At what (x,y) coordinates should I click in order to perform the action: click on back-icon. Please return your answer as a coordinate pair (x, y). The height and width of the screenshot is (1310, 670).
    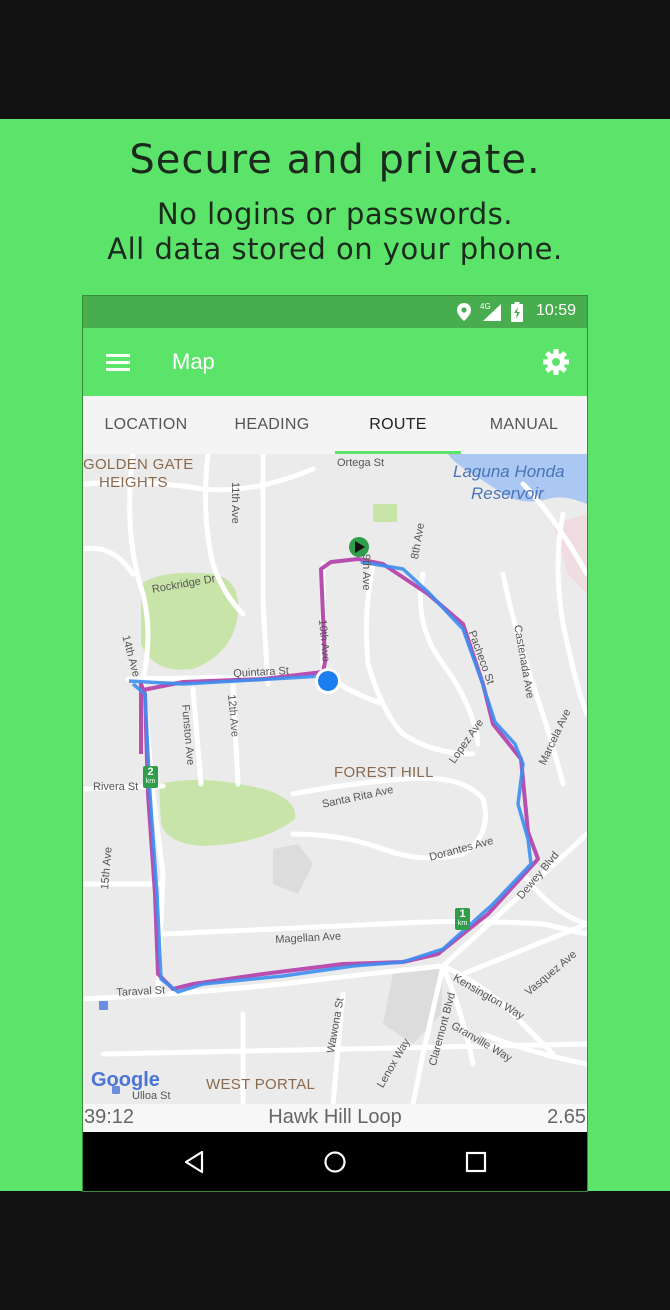
    Looking at the image, I should click on (195, 1162).